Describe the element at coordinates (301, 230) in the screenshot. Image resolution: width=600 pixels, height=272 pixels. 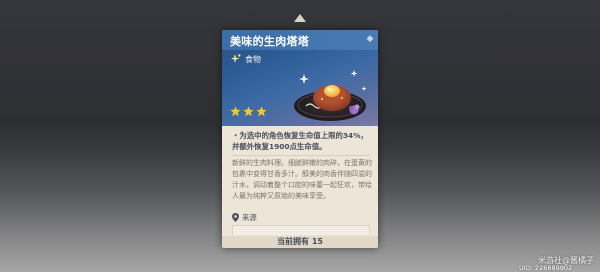
I see `source-entry` at that location.